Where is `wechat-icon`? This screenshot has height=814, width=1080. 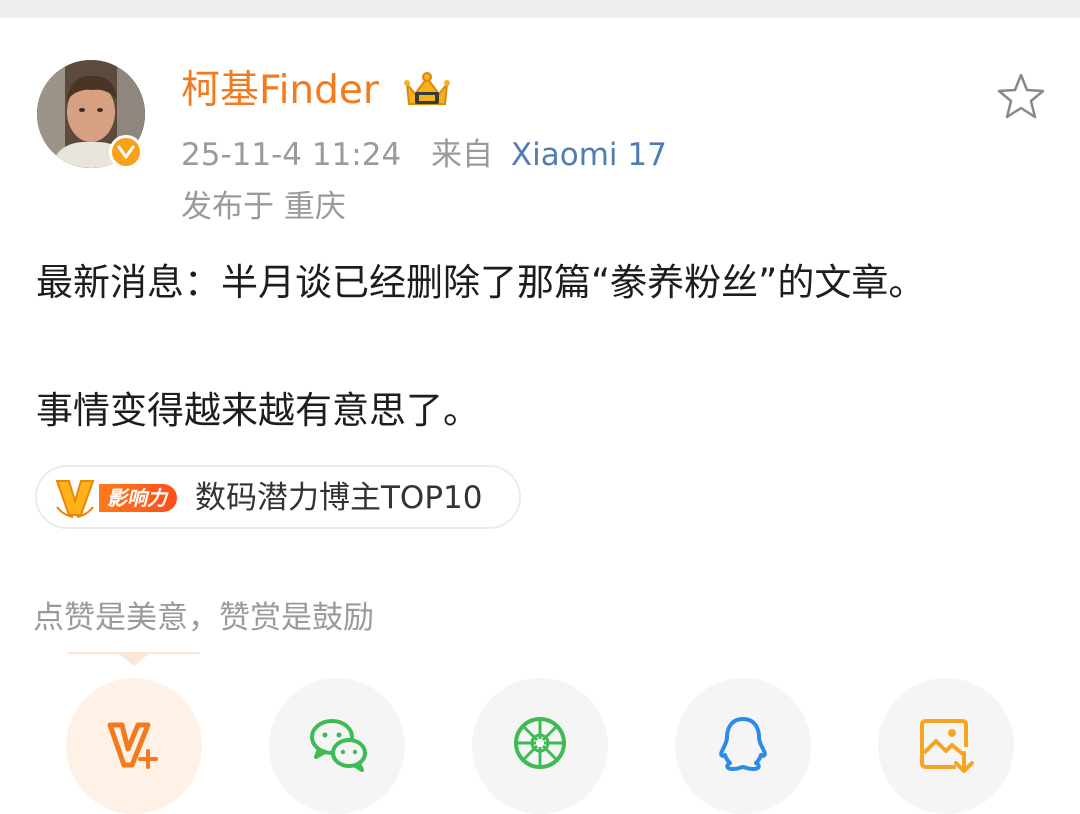 wechat-icon is located at coordinates (338, 745).